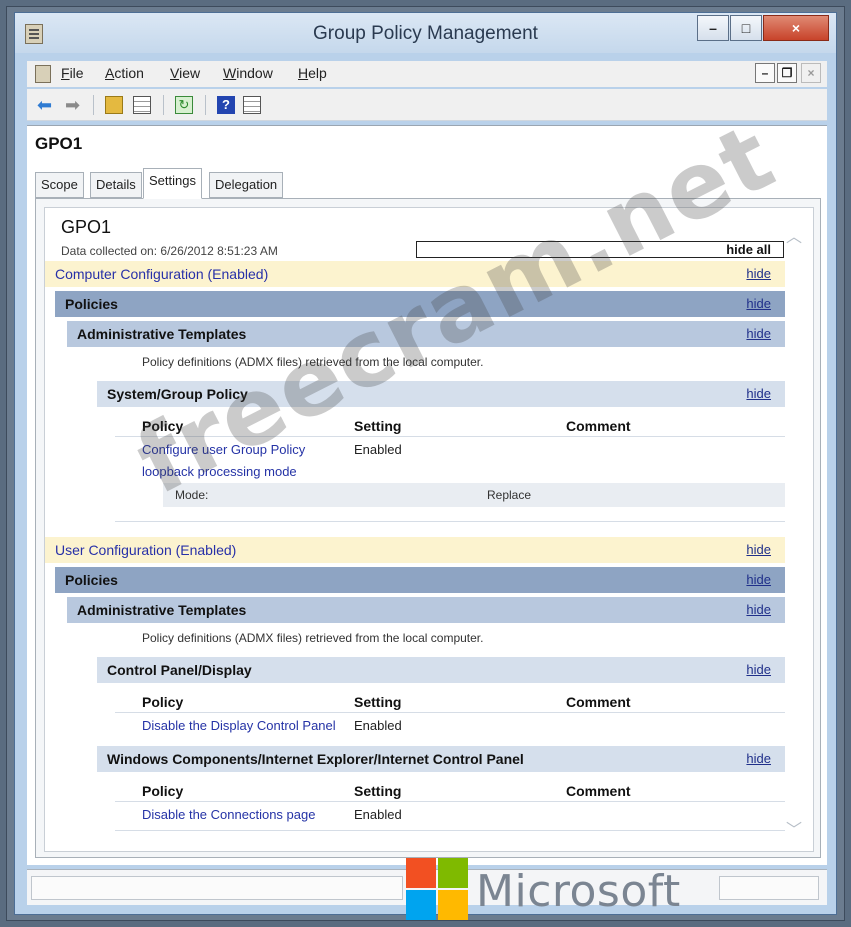  Describe the element at coordinates (713, 28) in the screenshot. I see `minimize-button: –` at that location.